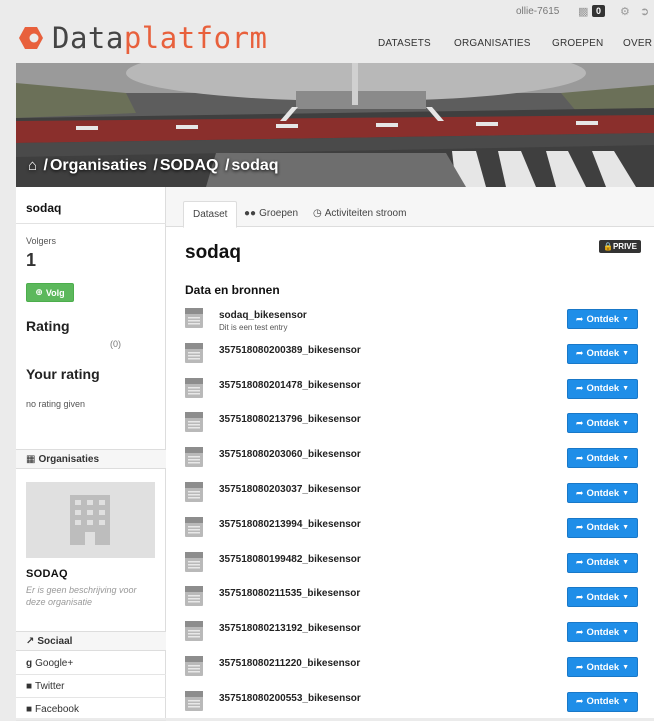 Image resolution: width=654 pixels, height=721 pixels. What do you see at coordinates (289, 663) in the screenshot?
I see `dataset-name: 357518080211220_bikesensor` at bounding box center [289, 663].